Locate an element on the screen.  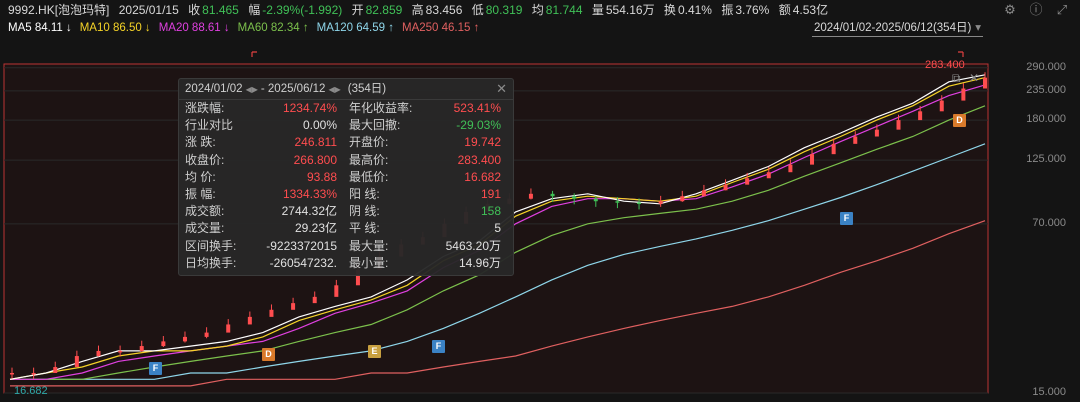
high-price-label: 283.400 is located at coordinates (945, 65).